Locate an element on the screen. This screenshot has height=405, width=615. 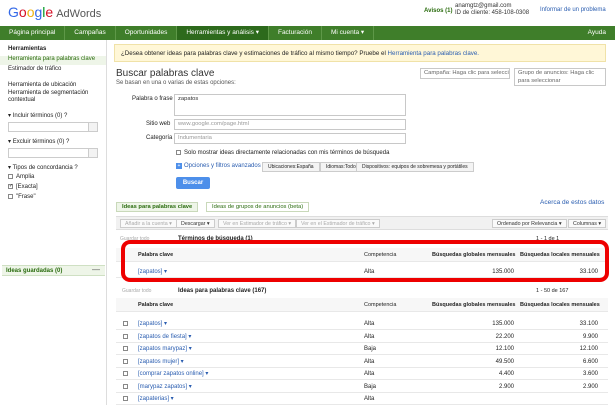
sidebar-item-traffic-estimator: Estimador de tráfico is located at coordinates (34, 69).